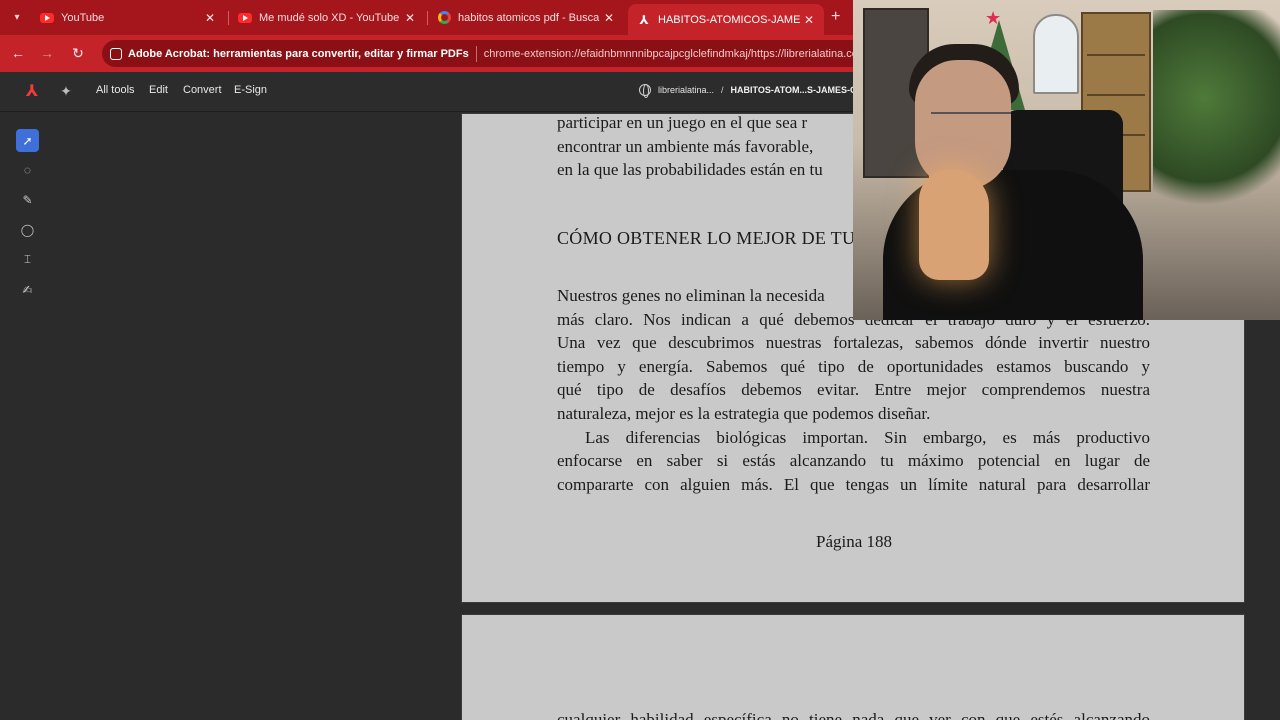  I want to click on acrobat-icon: ⅄, so click(644, 19).